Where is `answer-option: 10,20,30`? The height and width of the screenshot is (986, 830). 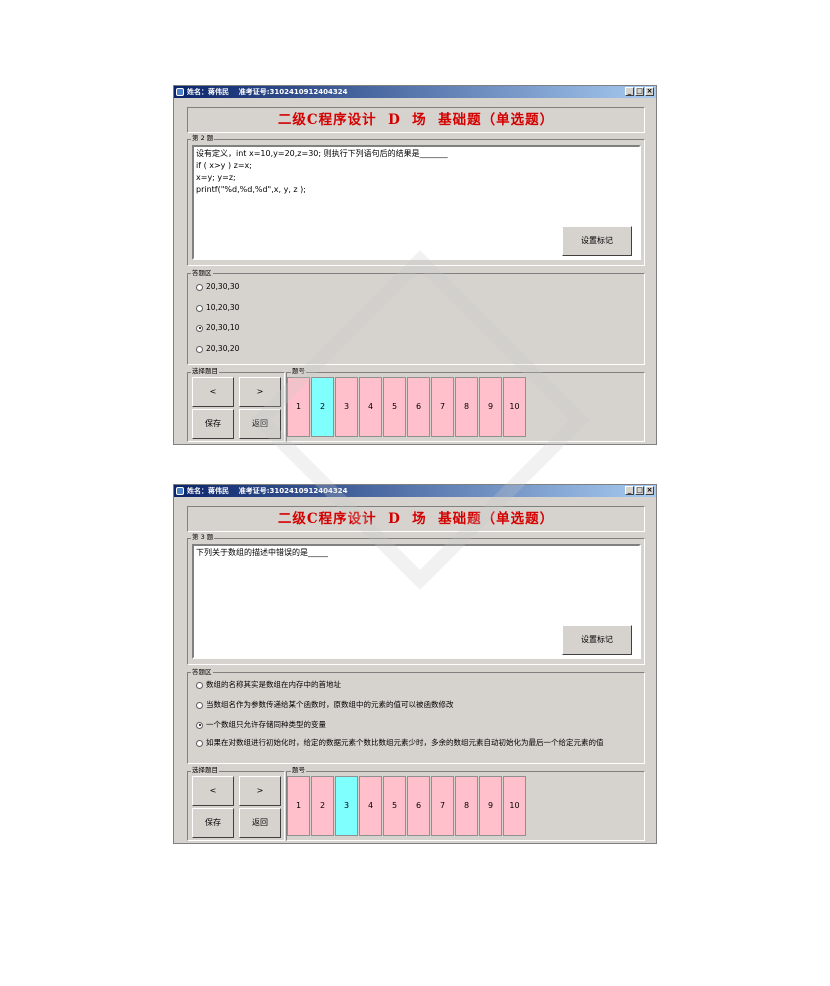 answer-option: 10,20,30 is located at coordinates (217, 308).